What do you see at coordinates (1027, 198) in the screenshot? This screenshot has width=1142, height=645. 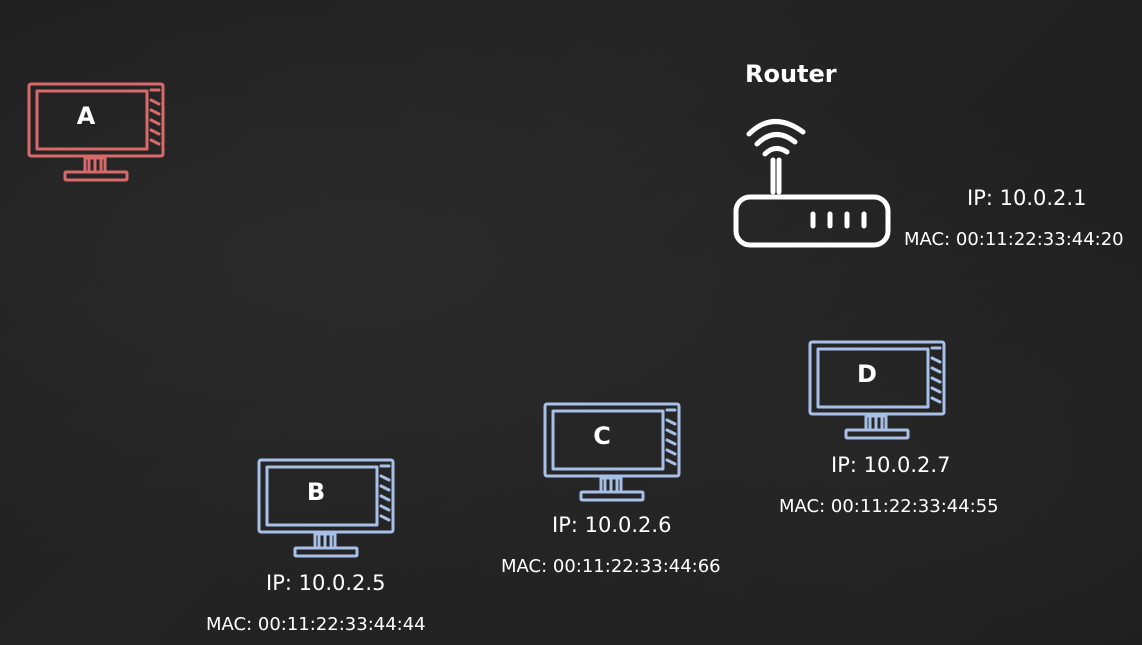 I see `router-ip: IP: 10.0.2.1` at bounding box center [1027, 198].